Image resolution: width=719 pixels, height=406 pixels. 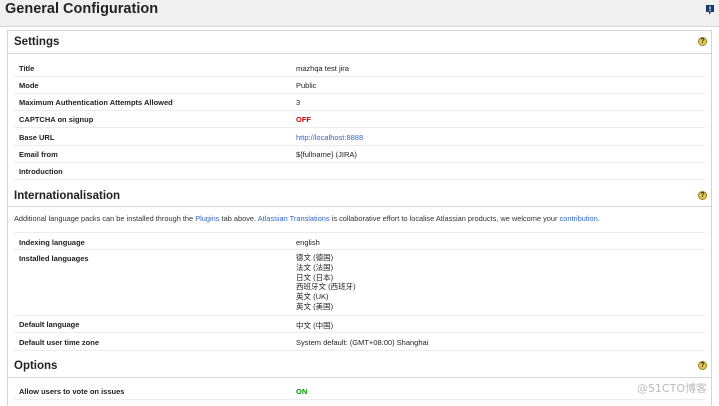 I want to click on watermark: @51CTO博客, so click(x=671, y=388).